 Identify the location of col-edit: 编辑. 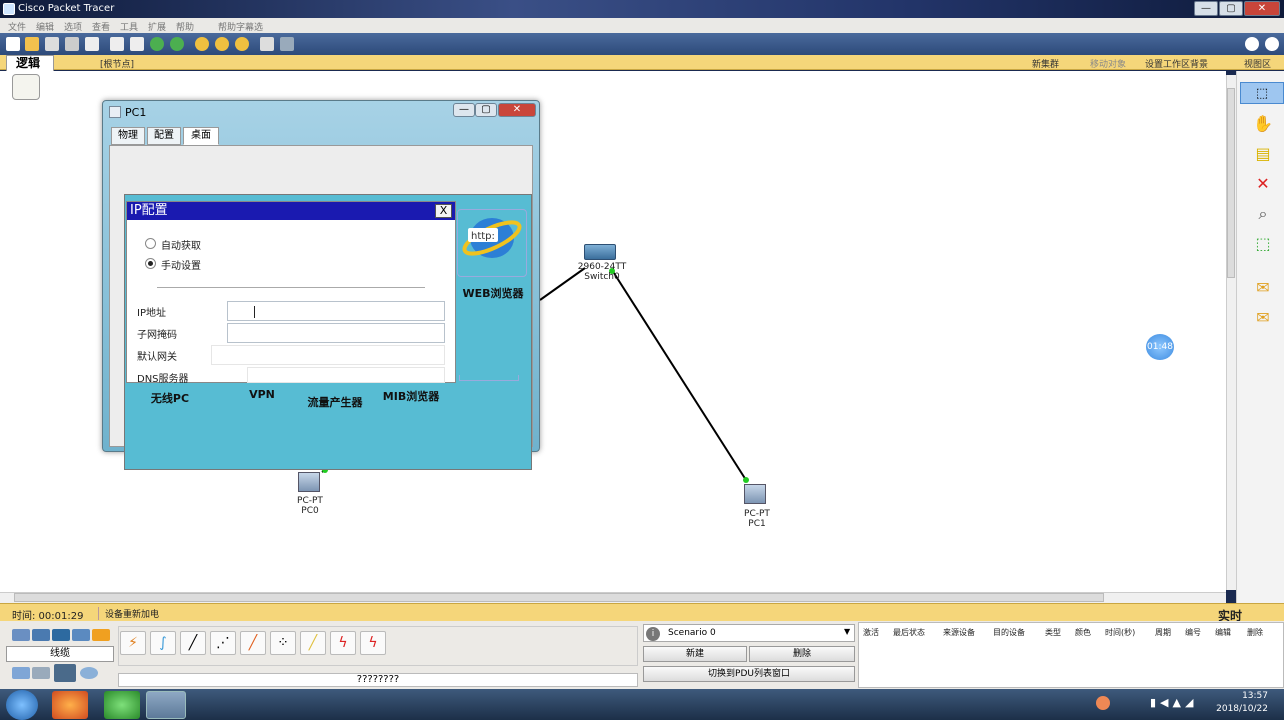
(1223, 632).